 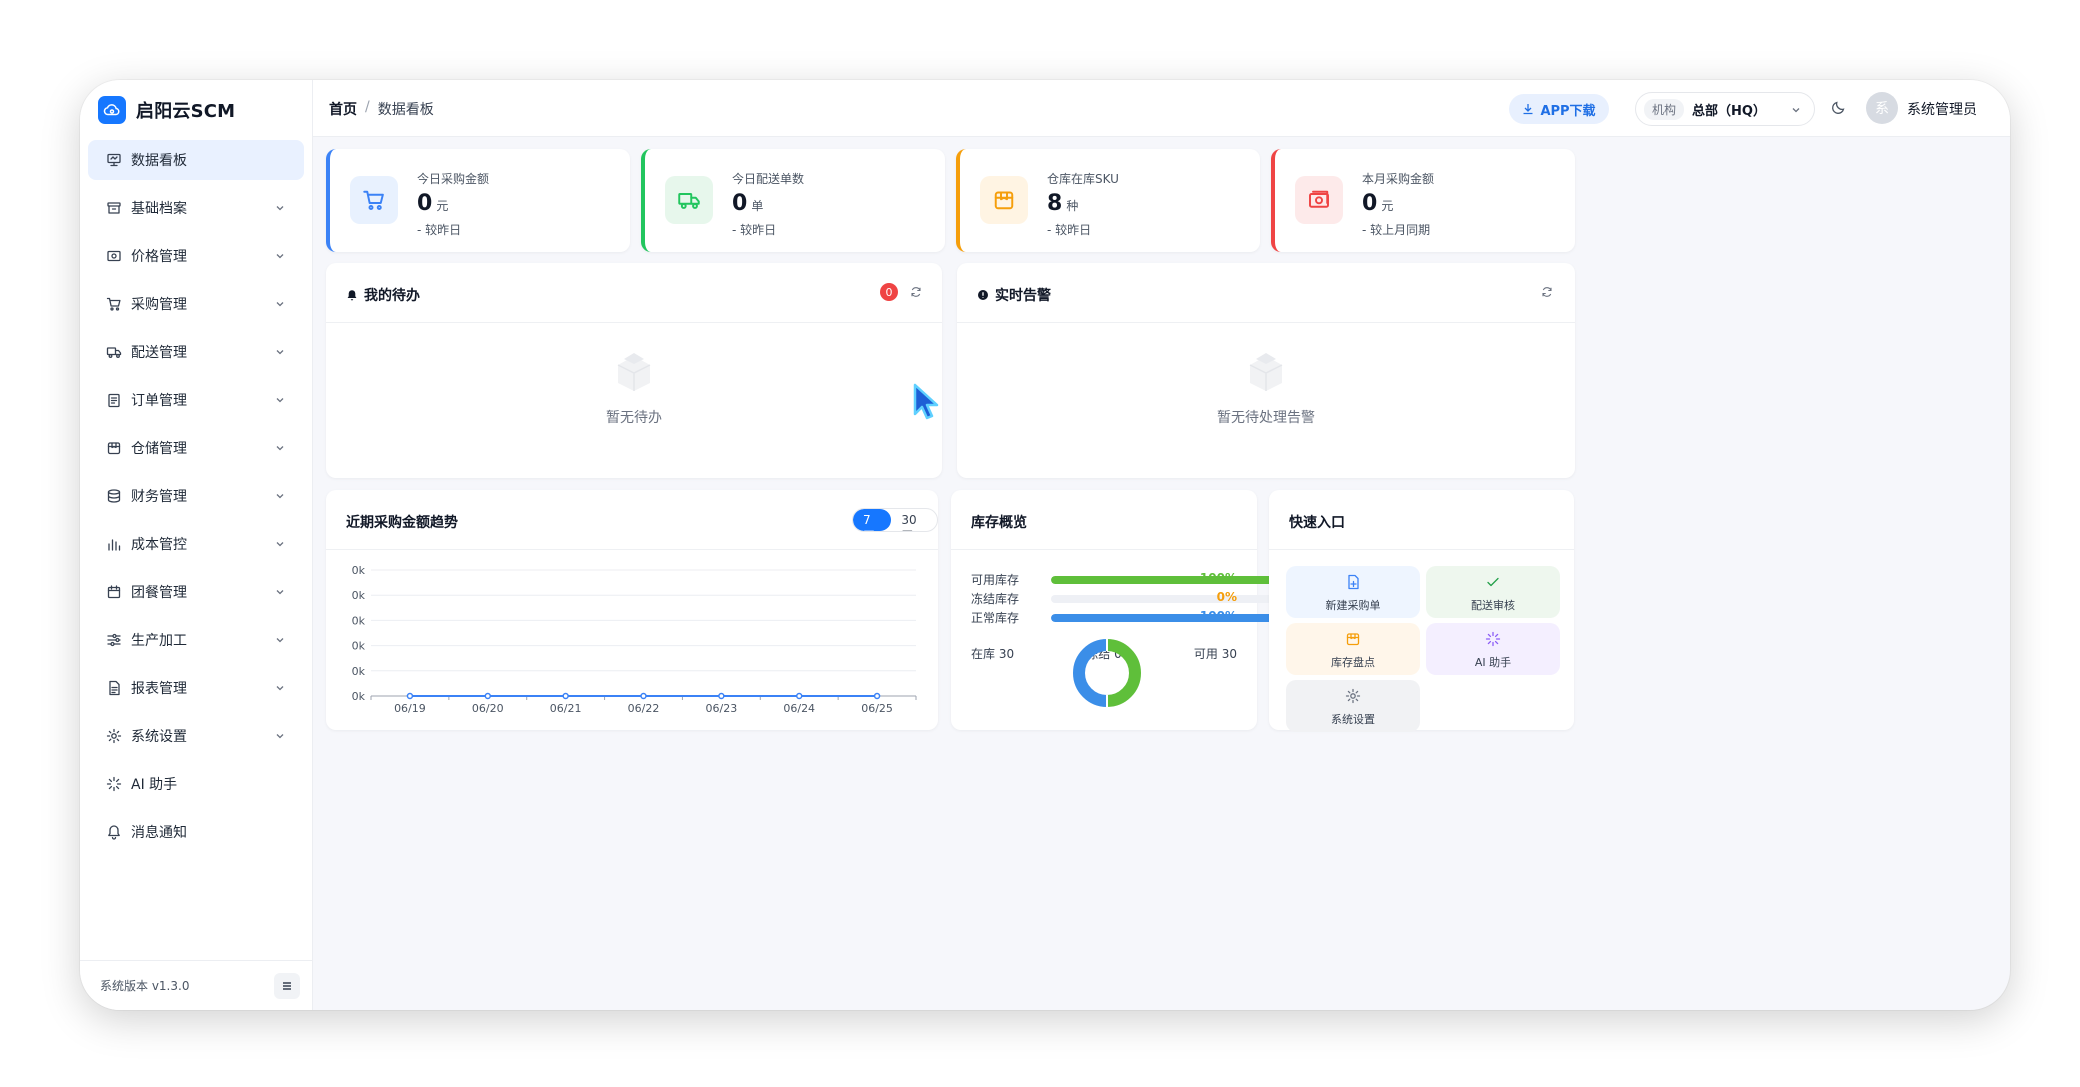 What do you see at coordinates (1014, 295) in the screenshot?
I see `alerts-title: 实时告警` at bounding box center [1014, 295].